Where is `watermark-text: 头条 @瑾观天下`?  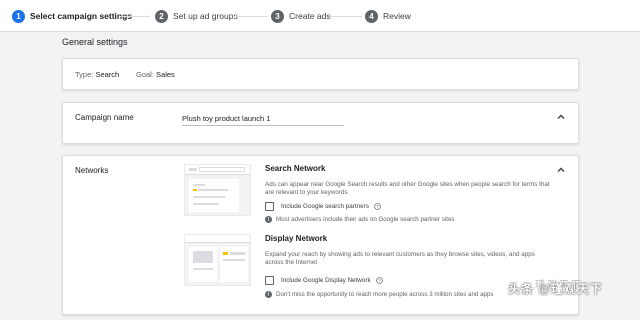 watermark-text: 头条 @瑾观天下 is located at coordinates (556, 289).